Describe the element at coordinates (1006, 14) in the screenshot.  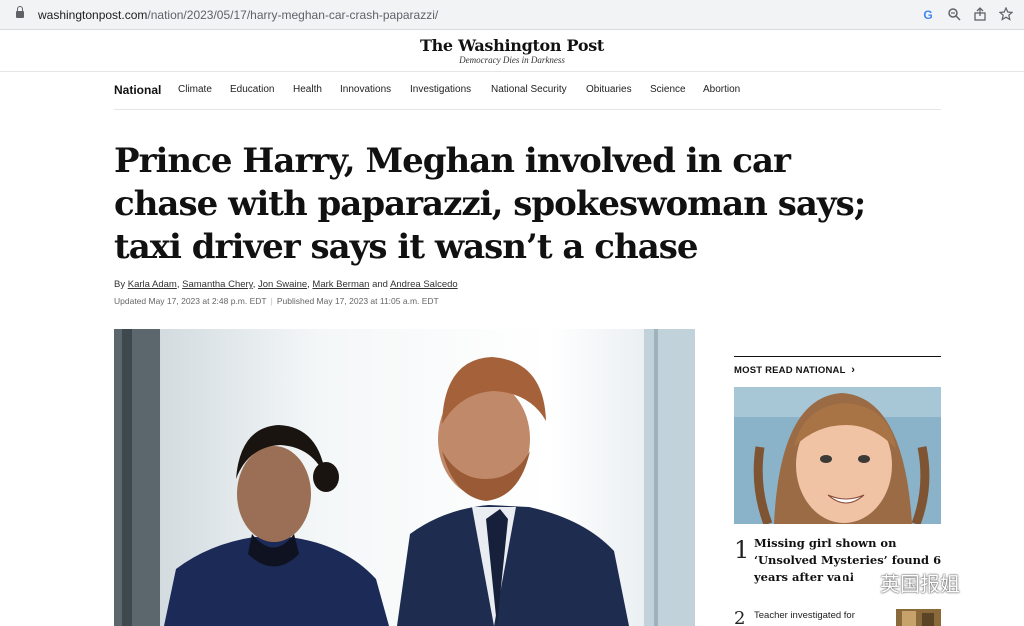
I see `star-icon` at that location.